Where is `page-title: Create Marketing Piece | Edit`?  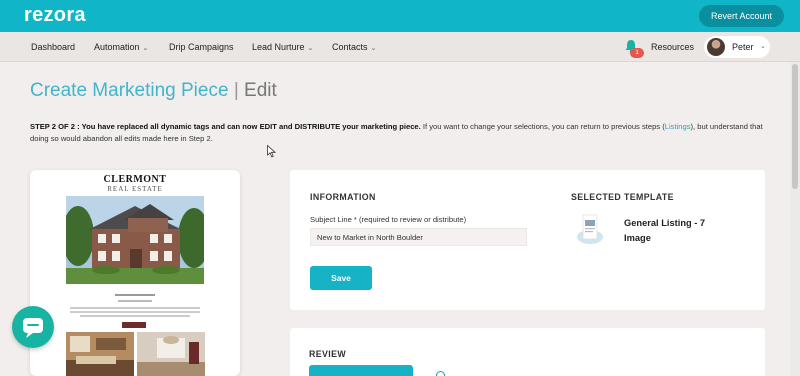 page-title: Create Marketing Piece | Edit is located at coordinates (153, 91).